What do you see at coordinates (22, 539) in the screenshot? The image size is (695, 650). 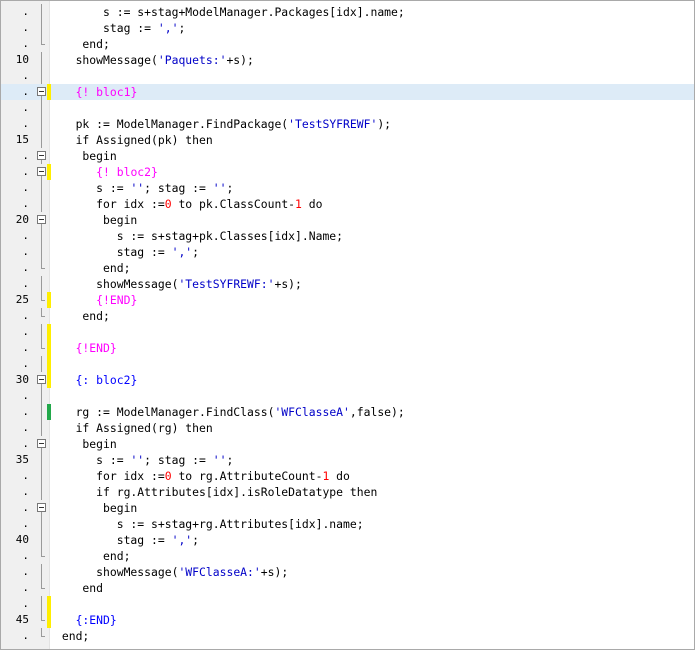 I see `line-number: 40` at bounding box center [22, 539].